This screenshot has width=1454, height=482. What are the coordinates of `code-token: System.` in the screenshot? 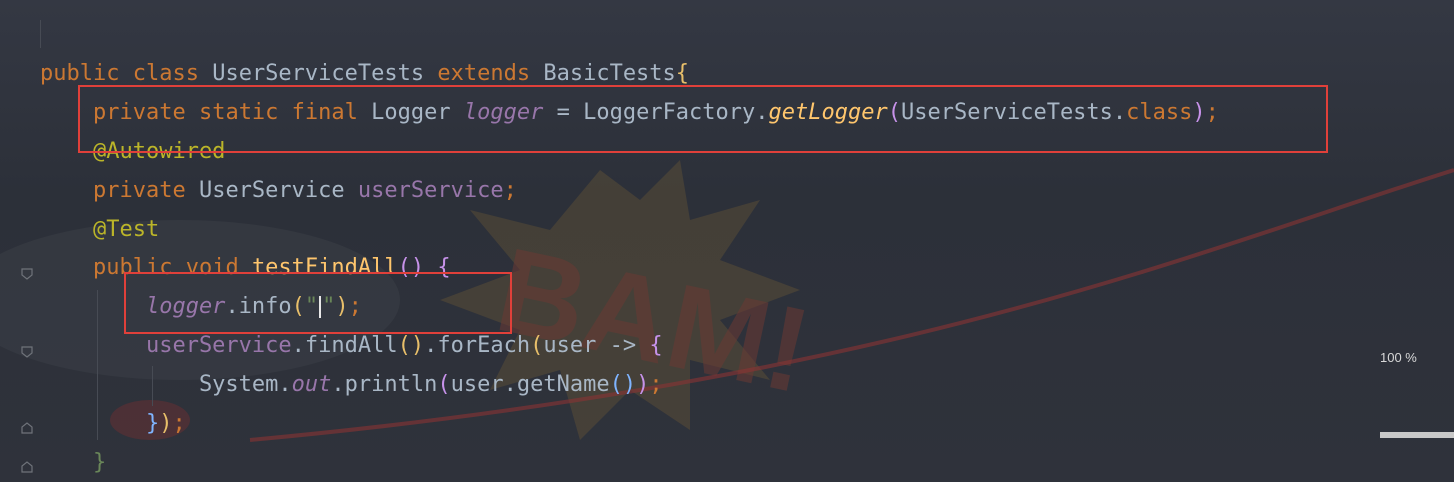 It's located at (166, 385).